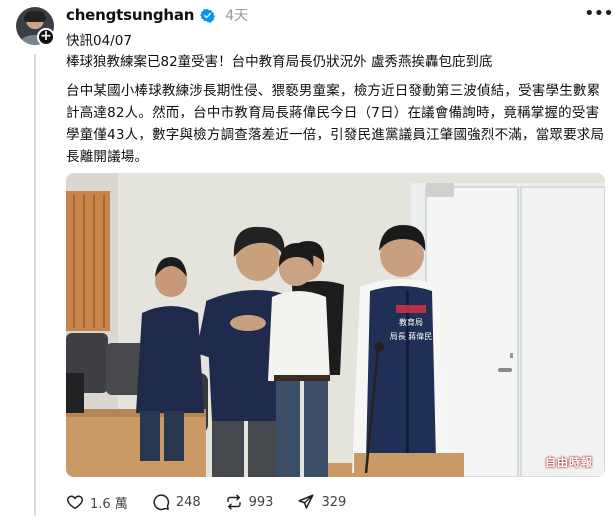  Describe the element at coordinates (599, 13) in the screenshot. I see `more-horizontal-icon: •••` at that location.